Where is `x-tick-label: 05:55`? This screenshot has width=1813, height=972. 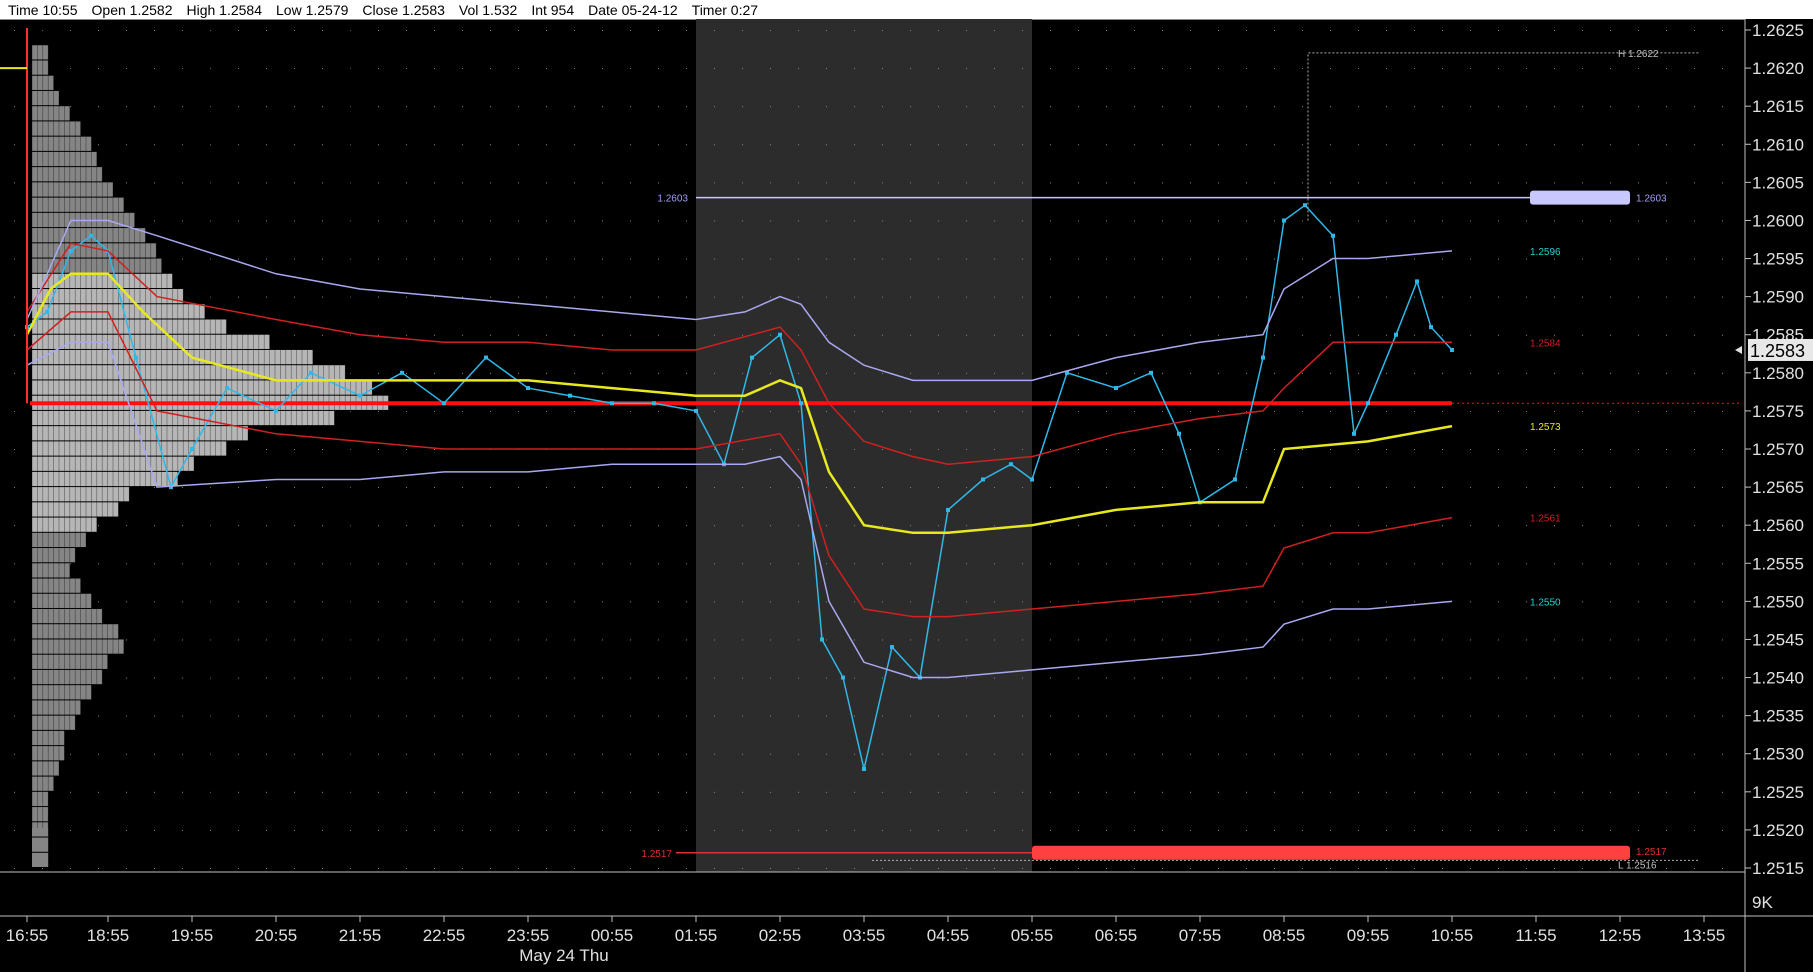 x-tick-label: 05:55 is located at coordinates (1032, 935).